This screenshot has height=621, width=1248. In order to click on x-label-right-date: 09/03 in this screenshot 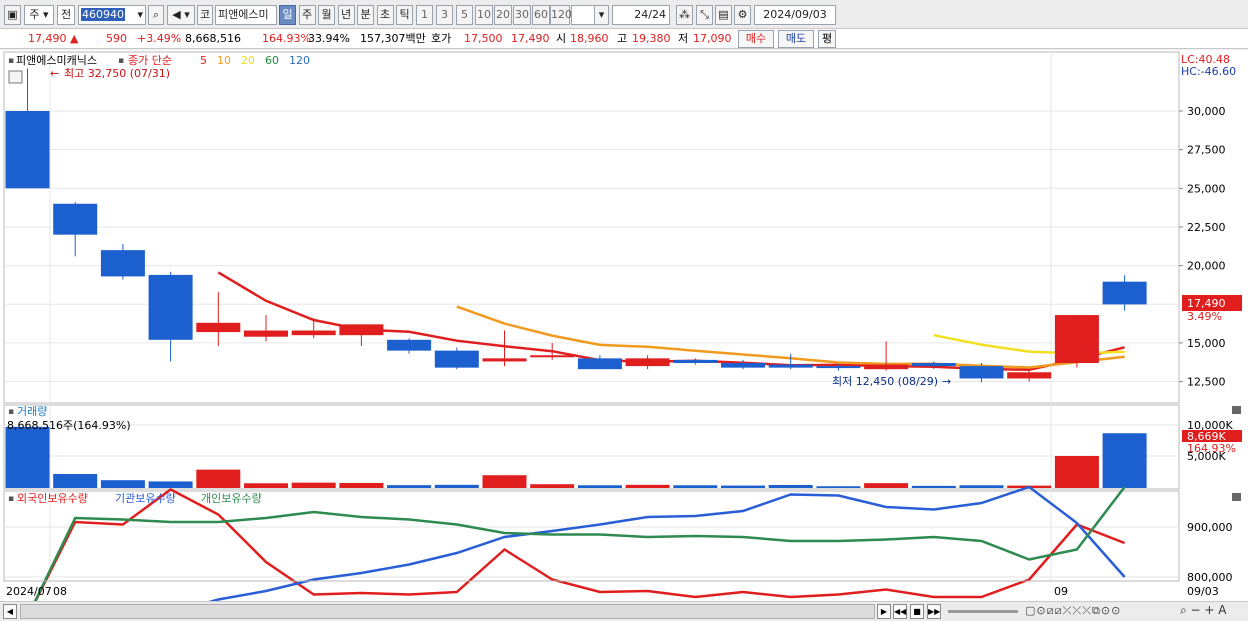, I will do `click(1203, 591)`.